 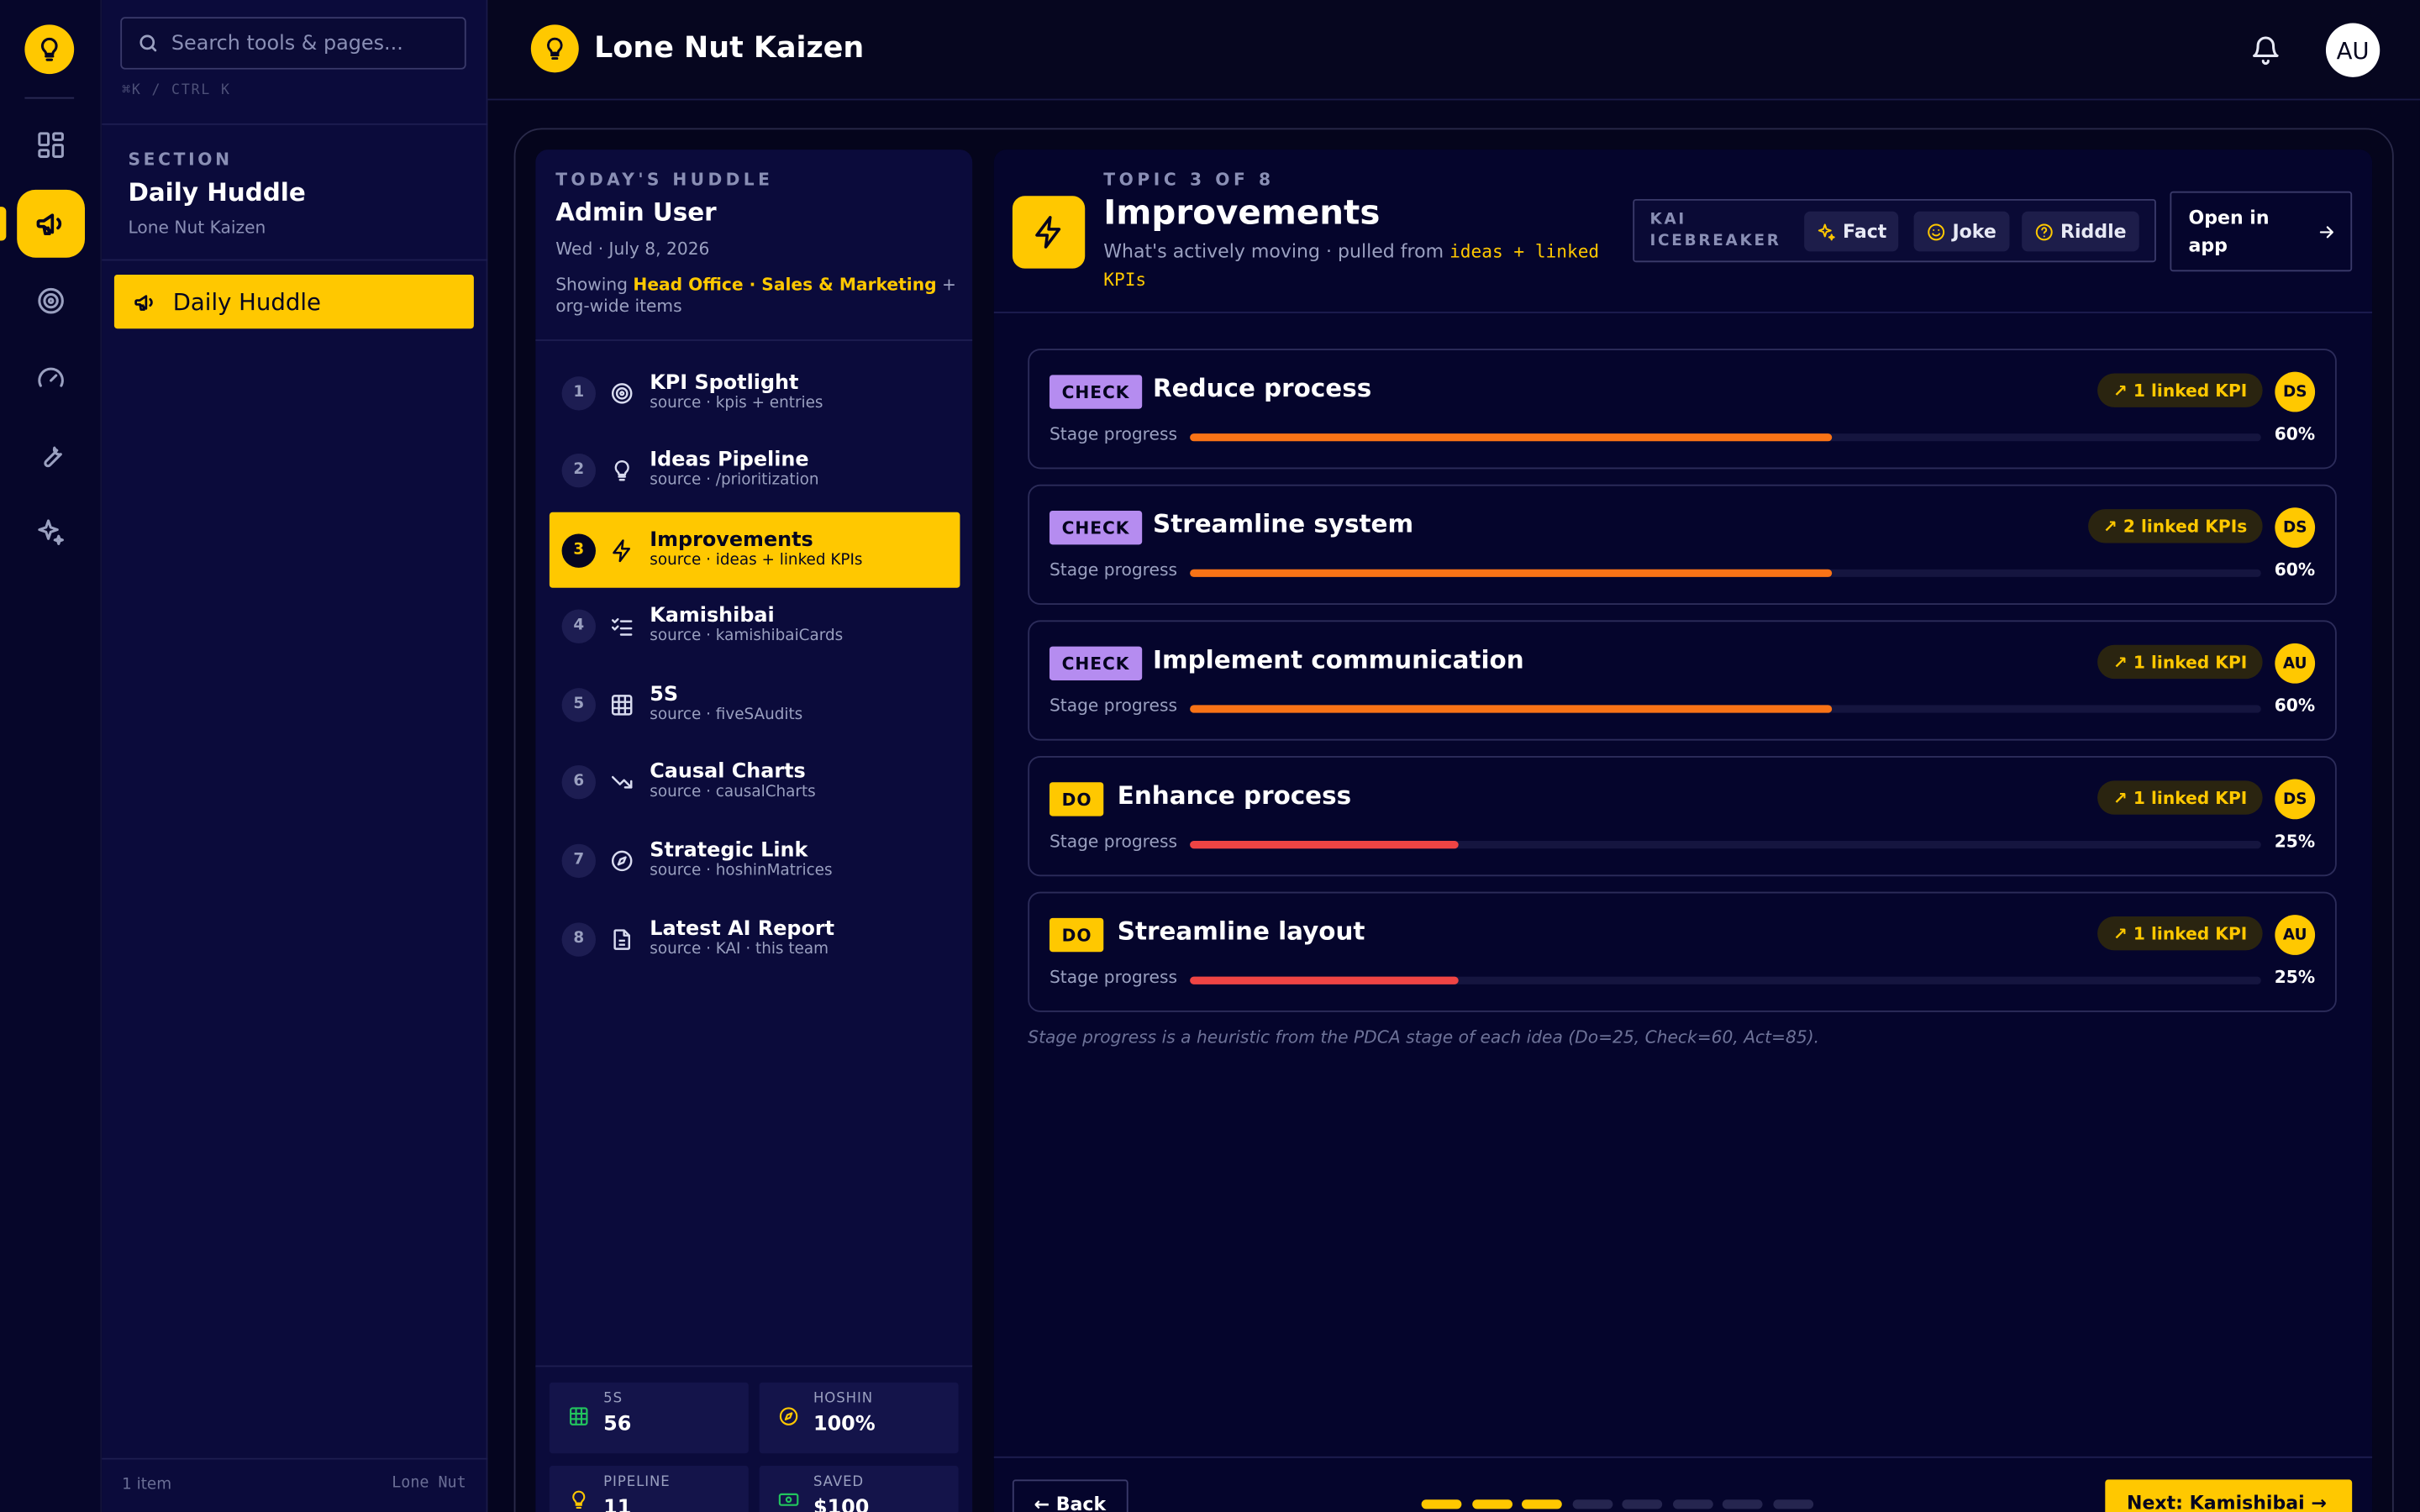 What do you see at coordinates (756, 561) in the screenshot?
I see `topic-source: source · ideas + linked KPIs` at bounding box center [756, 561].